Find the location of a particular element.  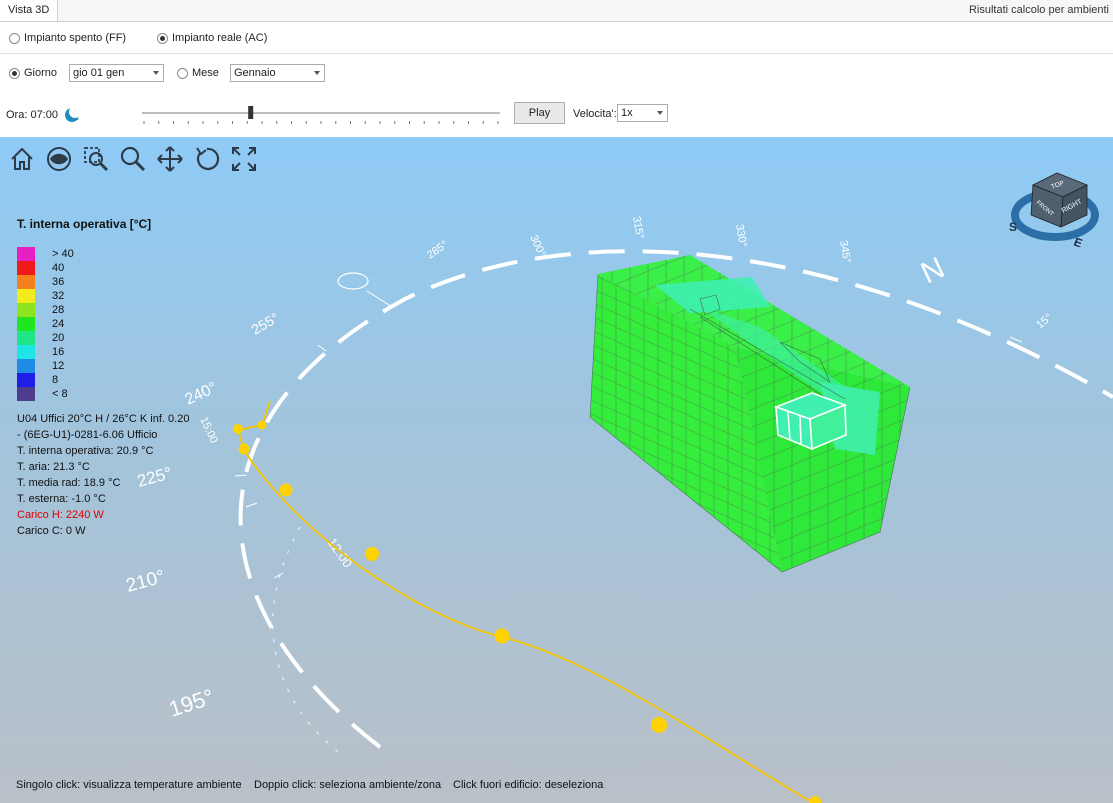

time-label-12: 12:00 is located at coordinates (340, 552).